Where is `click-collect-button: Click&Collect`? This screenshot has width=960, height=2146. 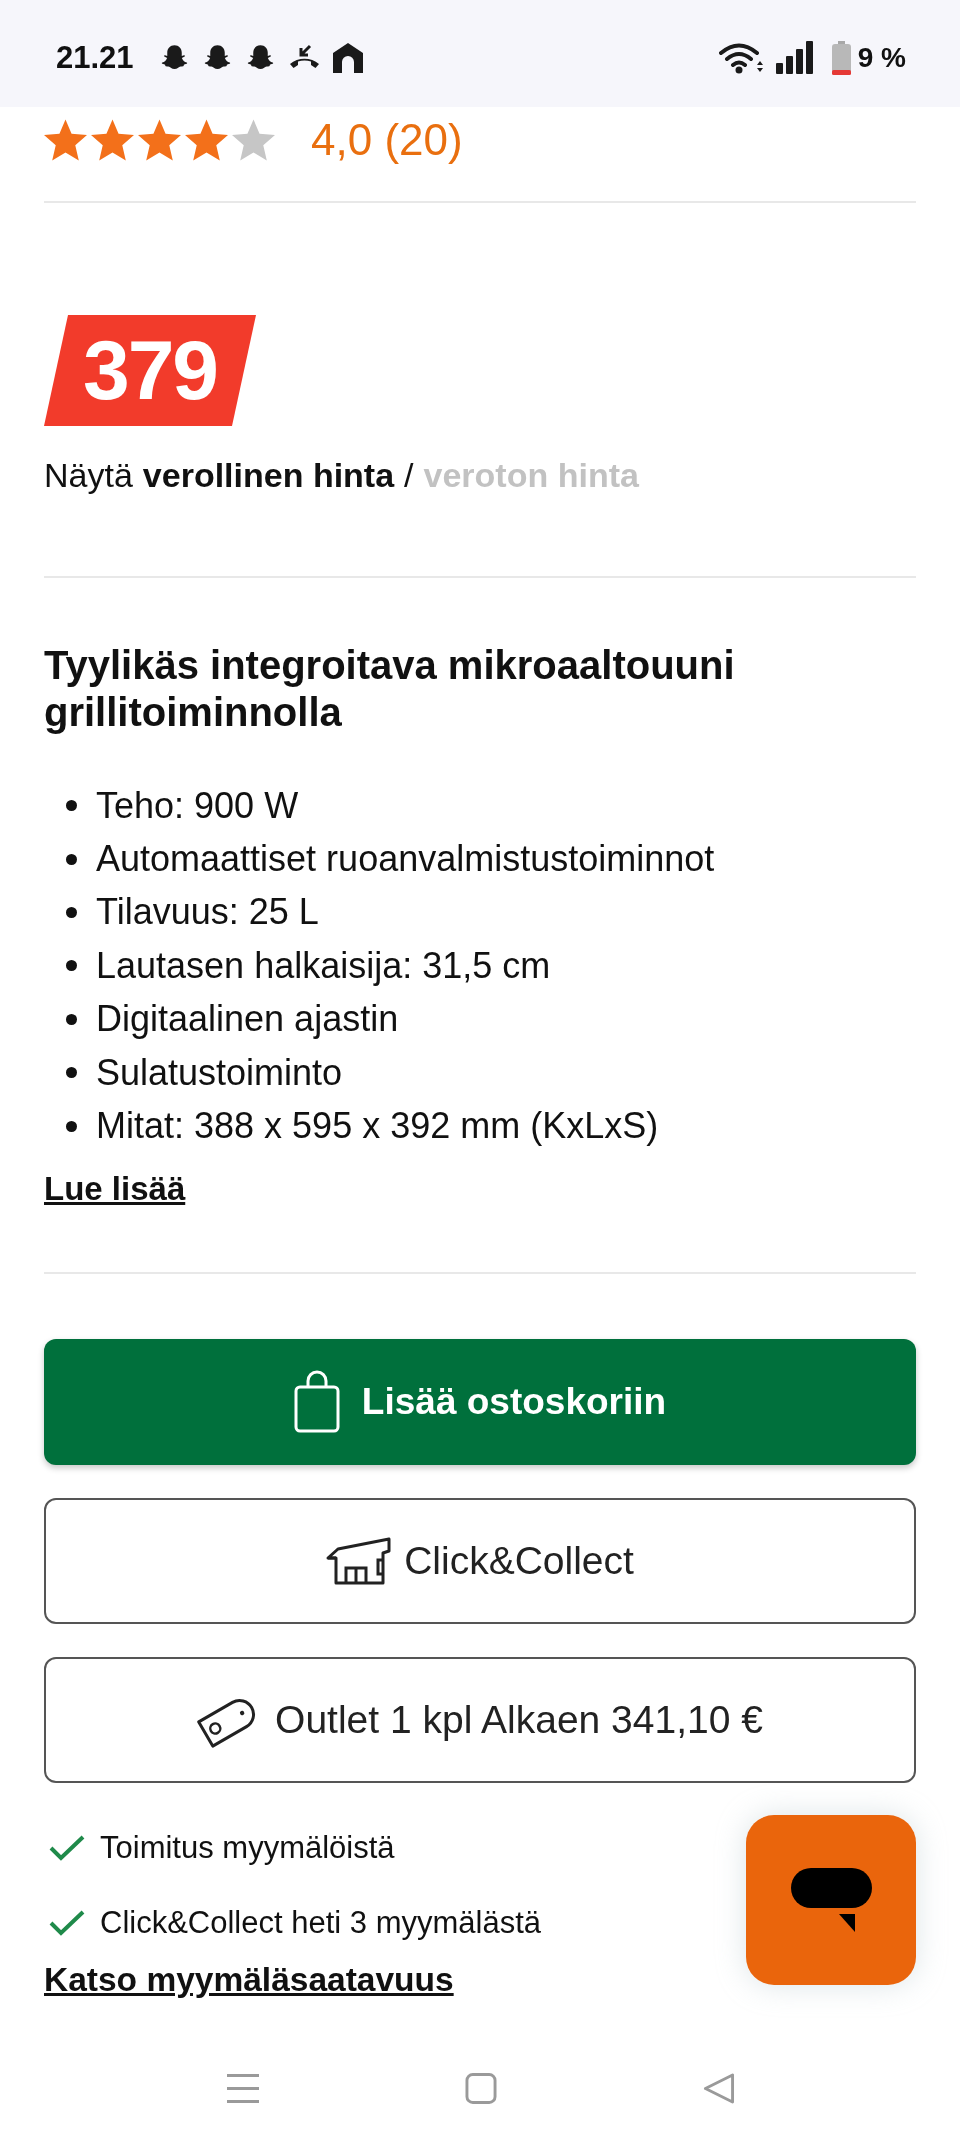 click-collect-button: Click&Collect is located at coordinates (480, 1560).